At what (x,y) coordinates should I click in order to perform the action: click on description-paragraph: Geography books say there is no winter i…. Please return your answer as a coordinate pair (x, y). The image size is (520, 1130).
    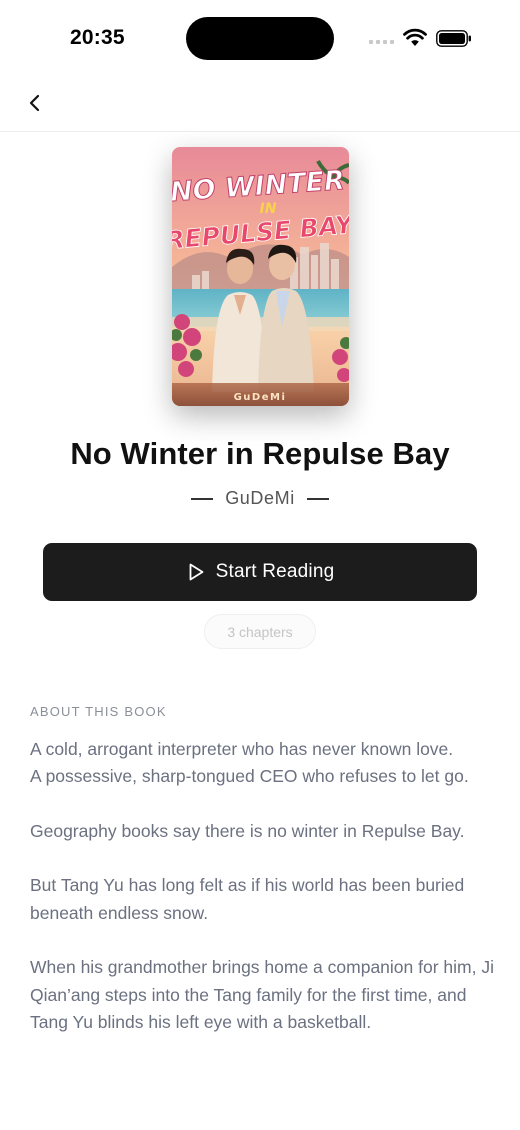
    Looking at the image, I should click on (247, 830).